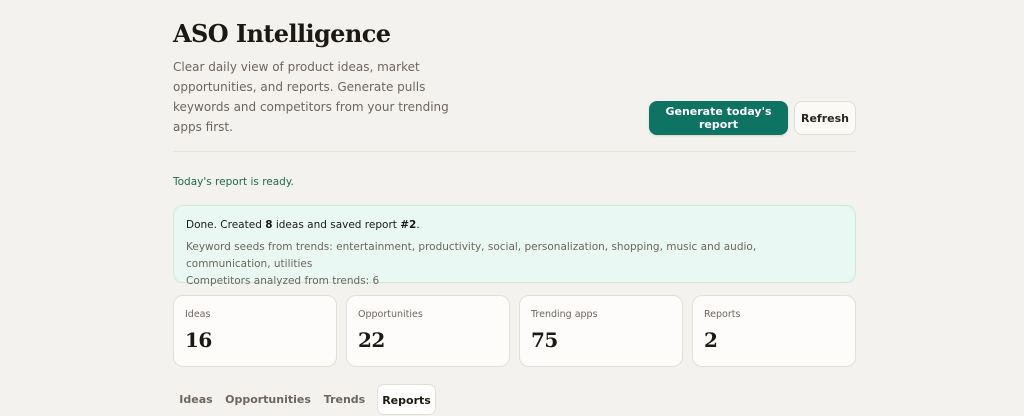  Describe the element at coordinates (825, 118) in the screenshot. I see `refresh-button: Refresh` at that location.